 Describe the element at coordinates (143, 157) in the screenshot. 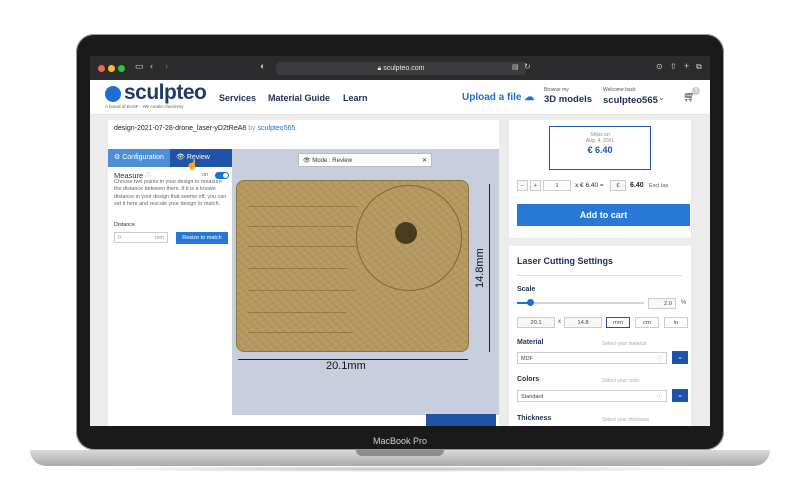

I see `tab-configuration-label: Configuration` at that location.